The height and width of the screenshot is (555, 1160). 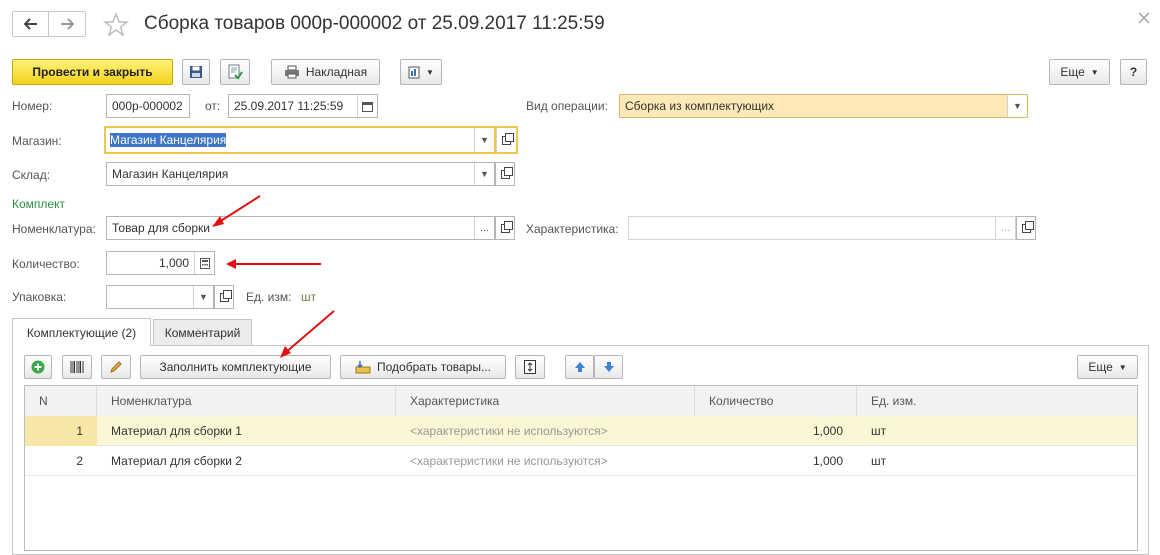 What do you see at coordinates (307, 334) in the screenshot?
I see `annotation-arrow-fill-button` at bounding box center [307, 334].